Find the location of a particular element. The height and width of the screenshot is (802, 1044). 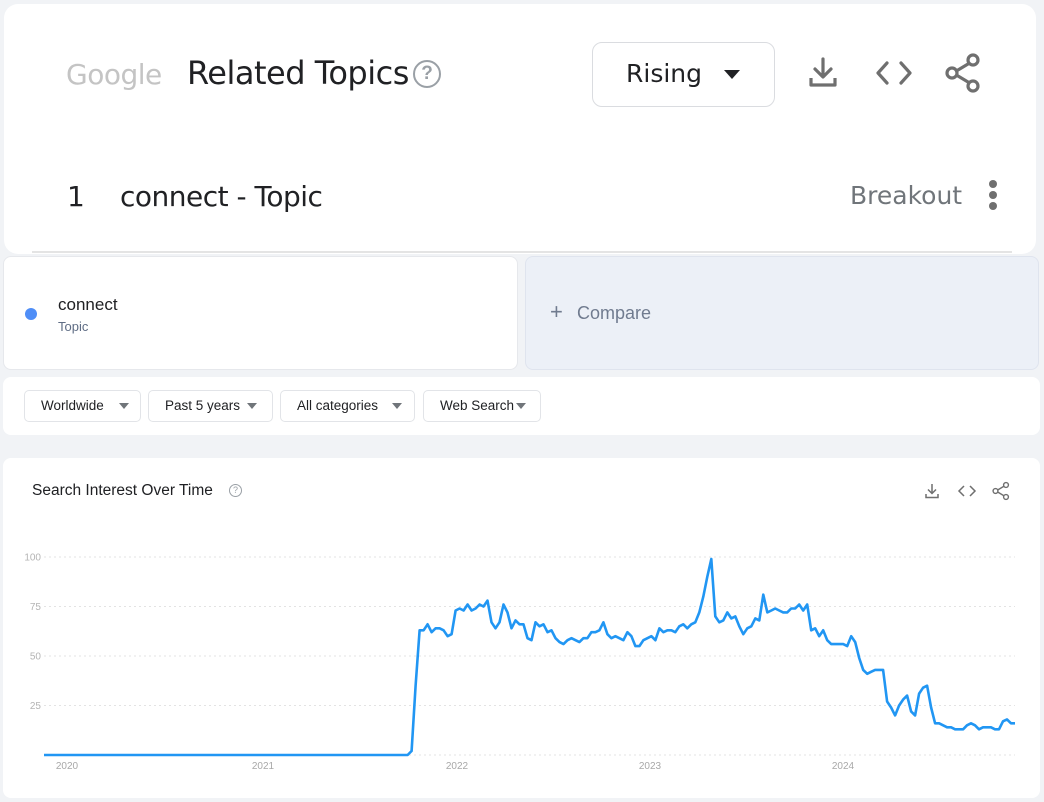

y-tick-label: 50 is located at coordinates (36, 657).